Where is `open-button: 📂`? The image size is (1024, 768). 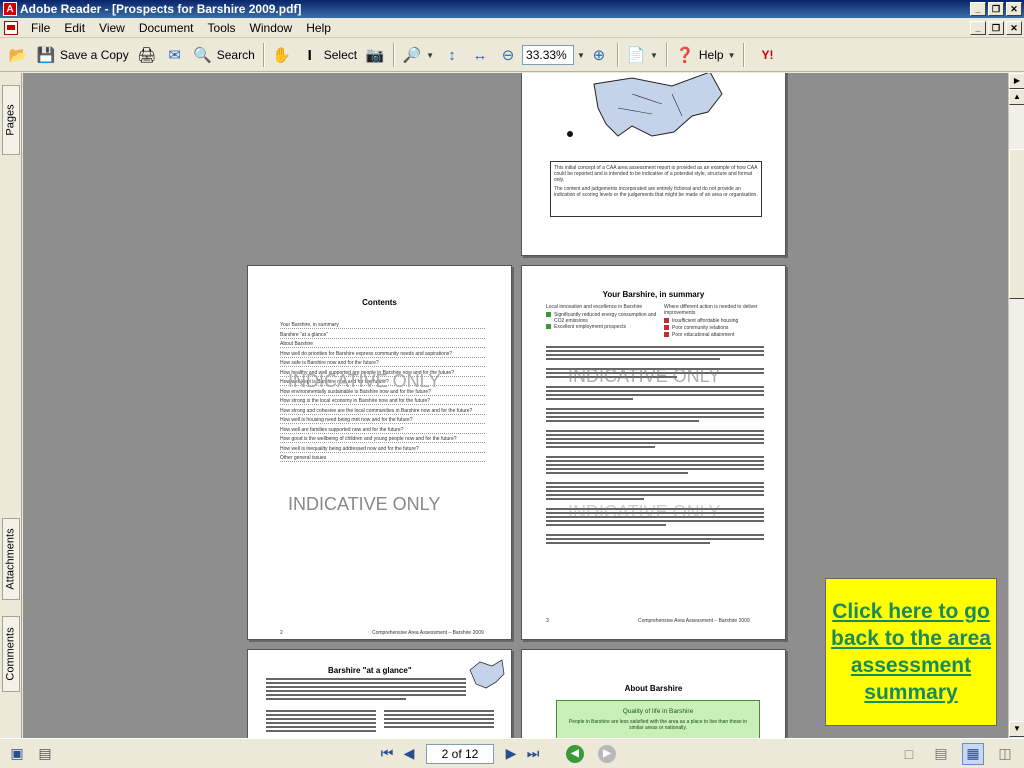
open-button: 📂 is located at coordinates (18, 55).